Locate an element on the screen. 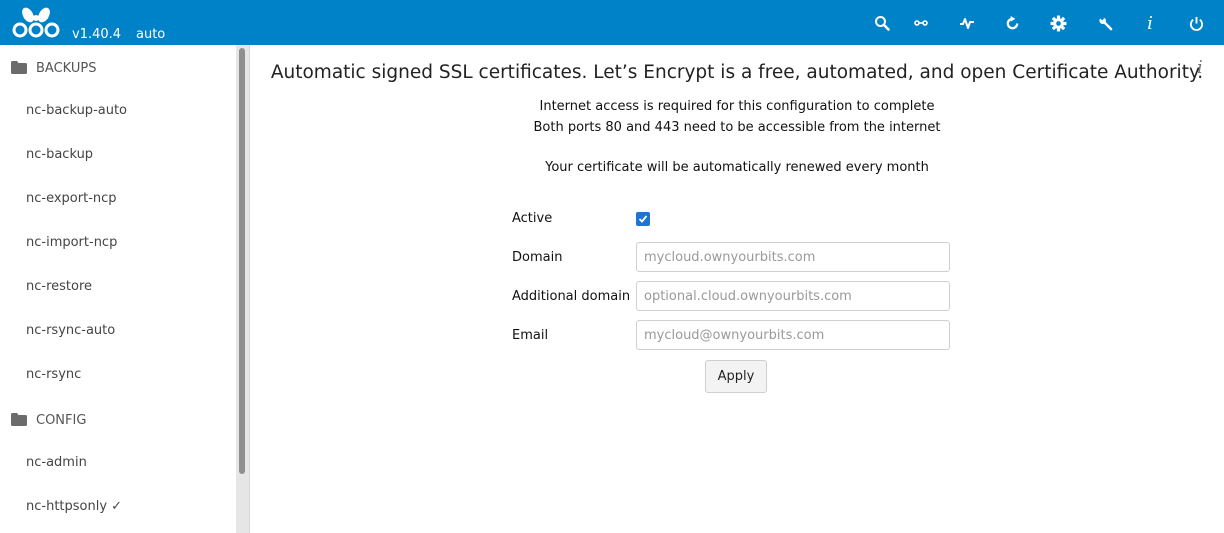  wrench-icon is located at coordinates (1105, 23).